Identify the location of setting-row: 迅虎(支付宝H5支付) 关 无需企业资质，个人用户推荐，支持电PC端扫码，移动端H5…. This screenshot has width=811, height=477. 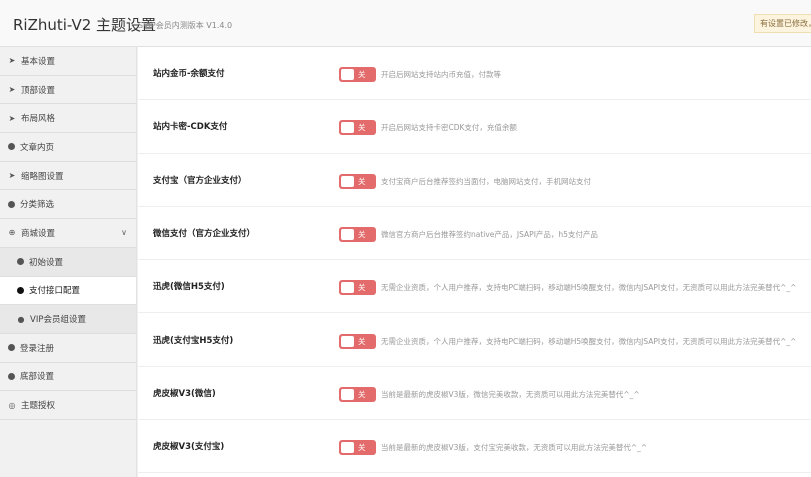
(474, 340).